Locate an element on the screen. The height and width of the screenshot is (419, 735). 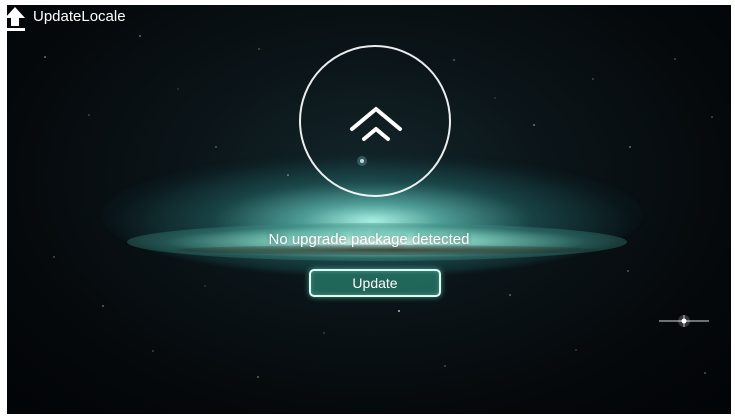
double-chevron-up-icon is located at coordinates (376, 124).